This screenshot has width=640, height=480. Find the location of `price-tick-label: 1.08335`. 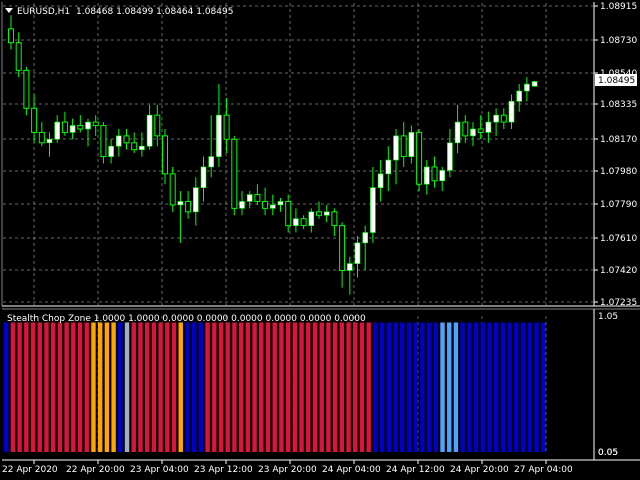

price-tick-label: 1.08335 is located at coordinates (618, 105).